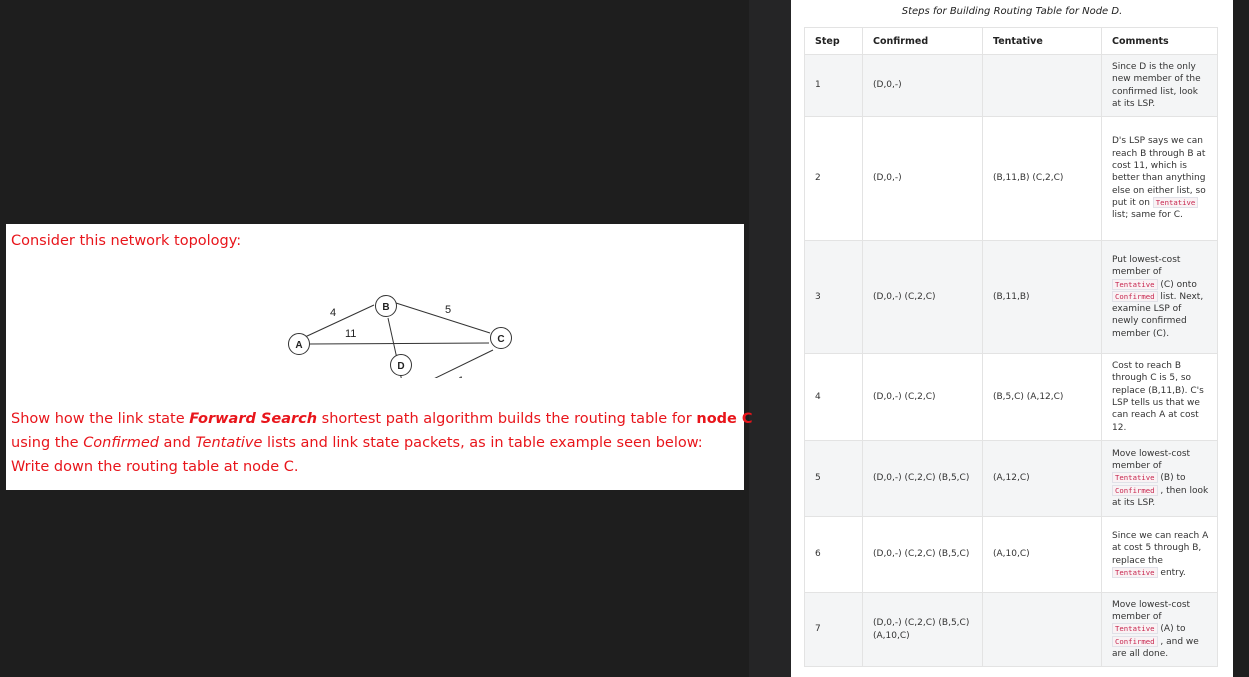 This screenshot has height=677, width=1249. What do you see at coordinates (155, 467) in the screenshot?
I see `question-text-part: Write down the routing table at node C.` at bounding box center [155, 467].